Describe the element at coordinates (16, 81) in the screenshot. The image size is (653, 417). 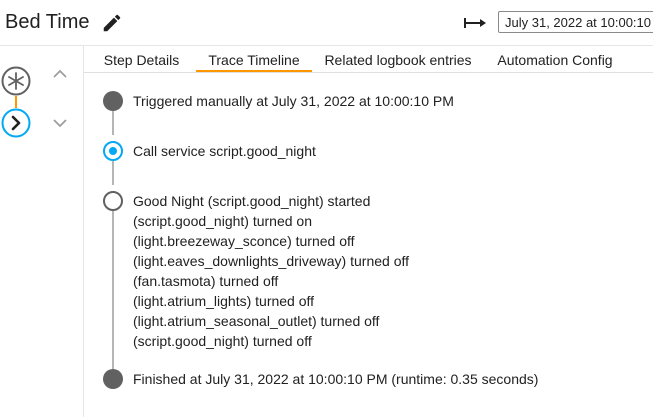
I see `asterisk-icon` at that location.